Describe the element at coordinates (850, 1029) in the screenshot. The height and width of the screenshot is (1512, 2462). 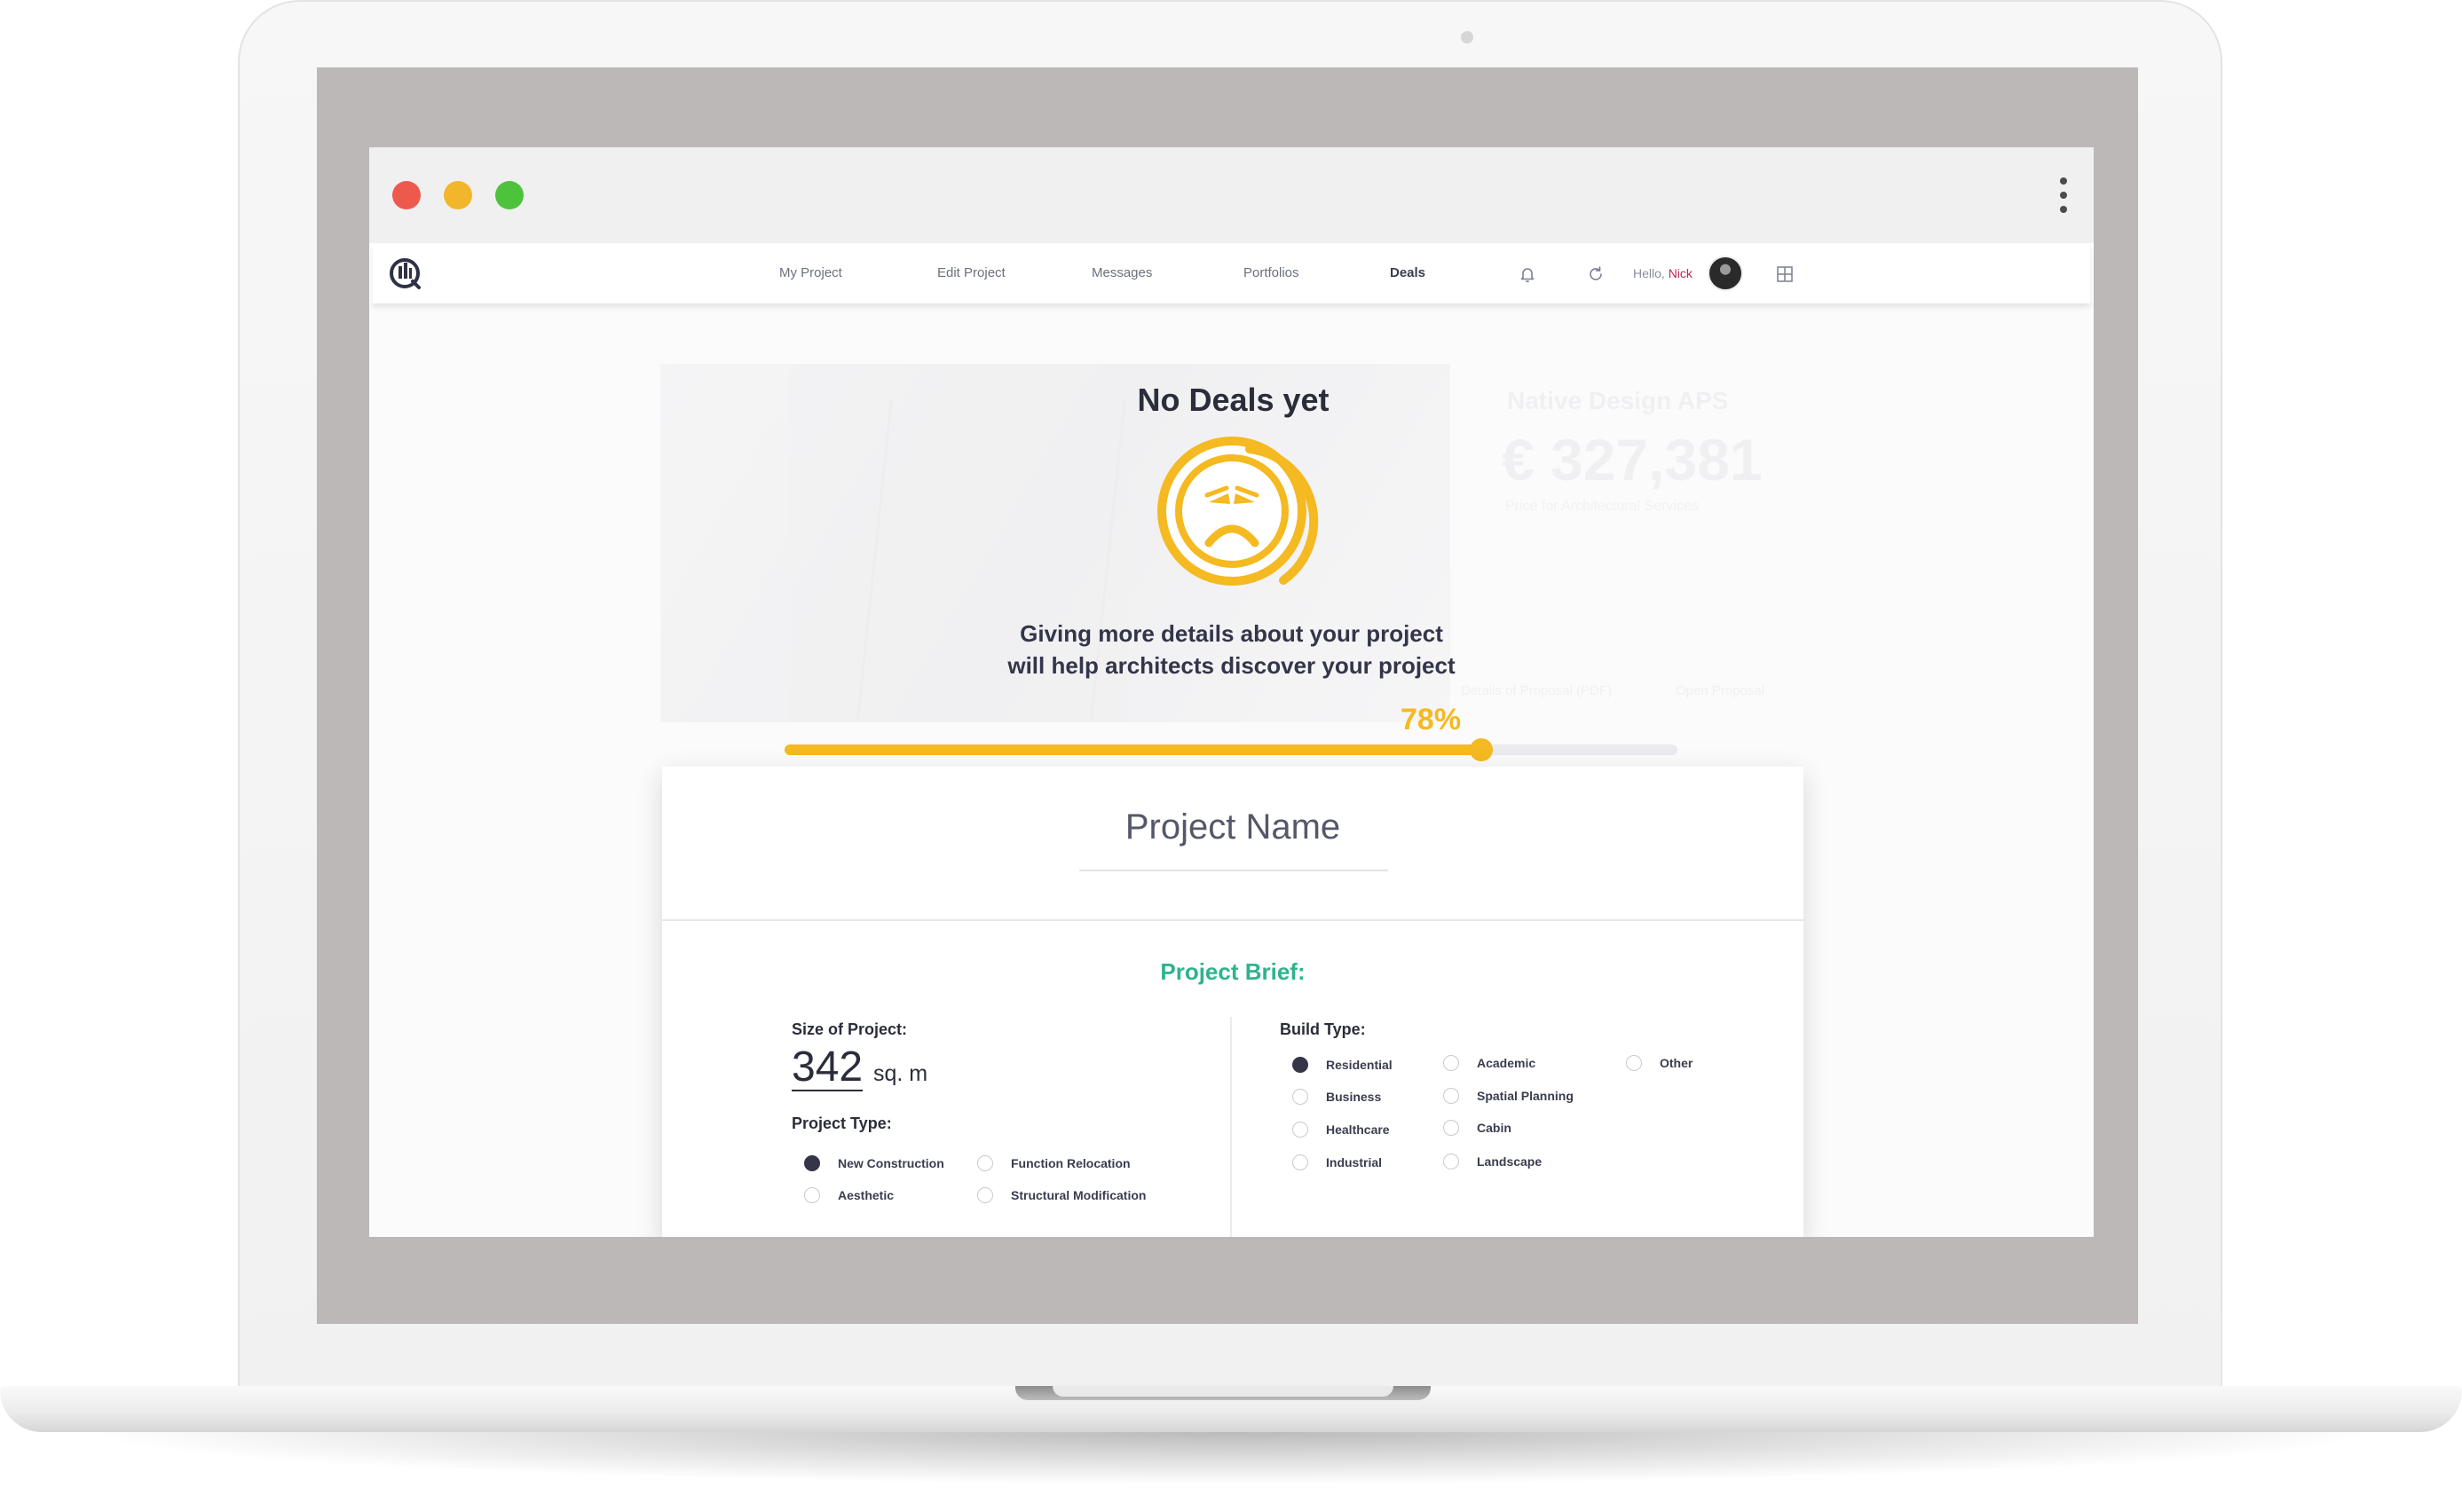
I see `size-label: Size of Project:` at that location.